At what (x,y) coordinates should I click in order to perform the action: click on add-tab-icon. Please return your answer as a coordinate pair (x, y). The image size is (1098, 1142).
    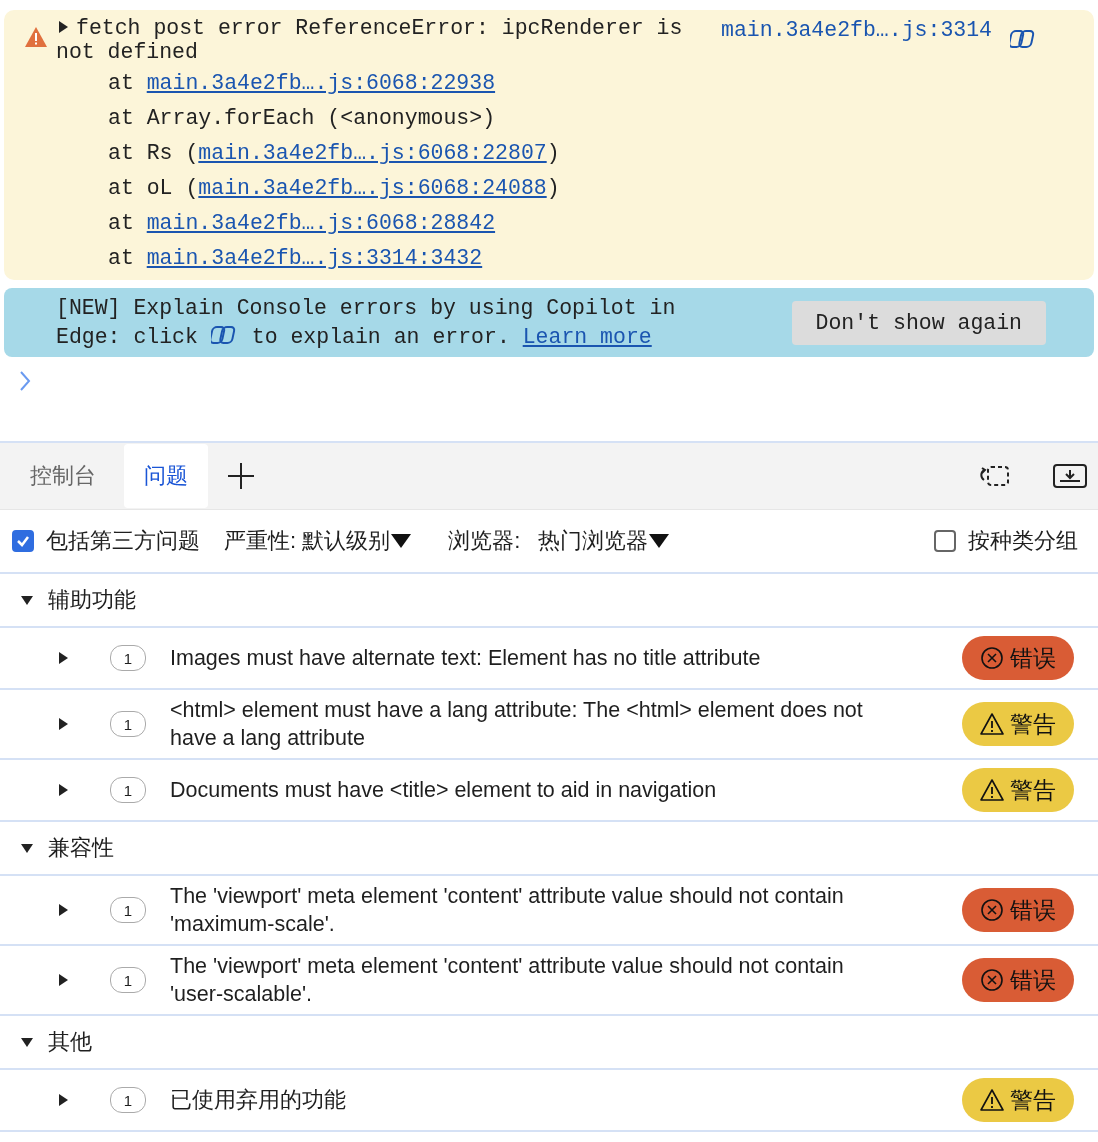
    Looking at the image, I should click on (241, 476).